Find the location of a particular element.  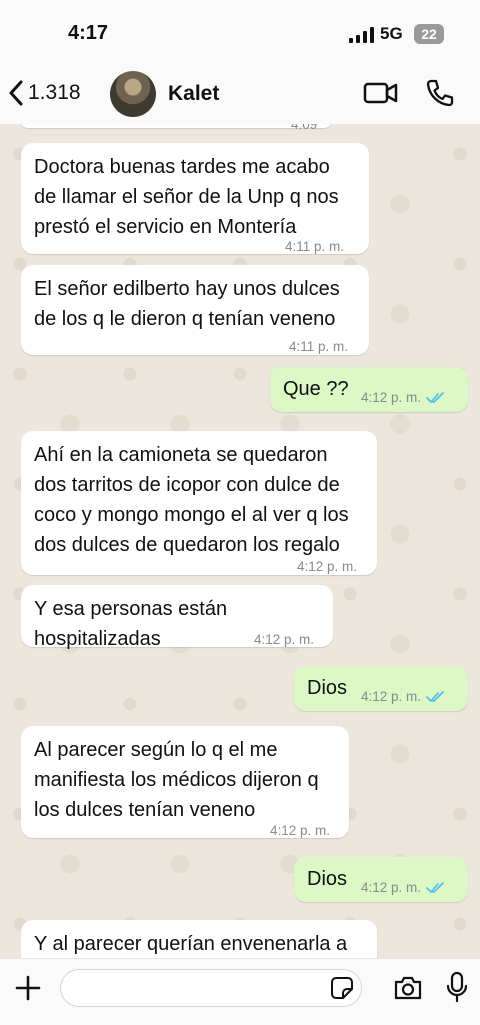

video-call-icon is located at coordinates (381, 93).